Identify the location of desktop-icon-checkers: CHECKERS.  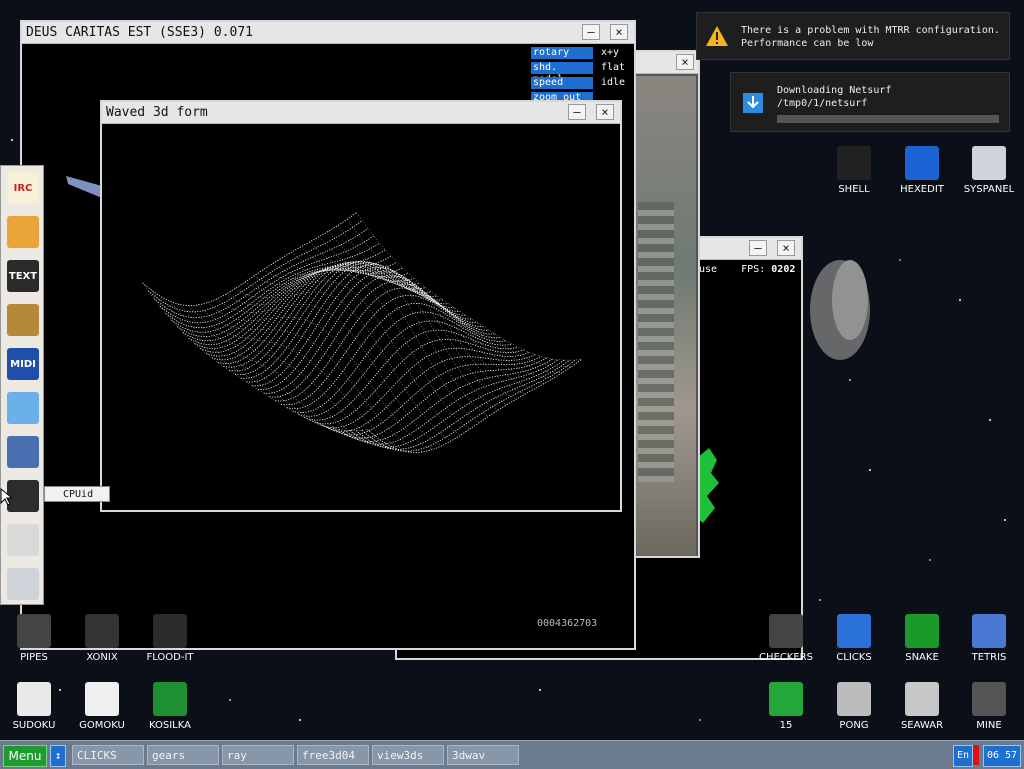
(786, 638).